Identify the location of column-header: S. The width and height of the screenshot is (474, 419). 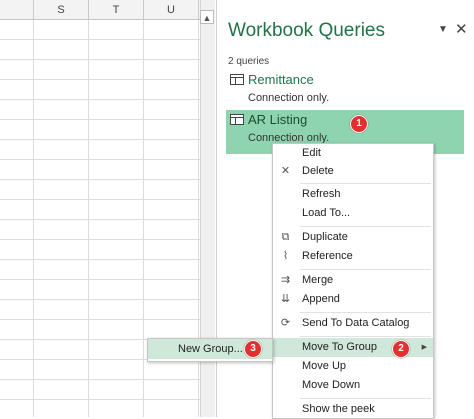
(61, 10).